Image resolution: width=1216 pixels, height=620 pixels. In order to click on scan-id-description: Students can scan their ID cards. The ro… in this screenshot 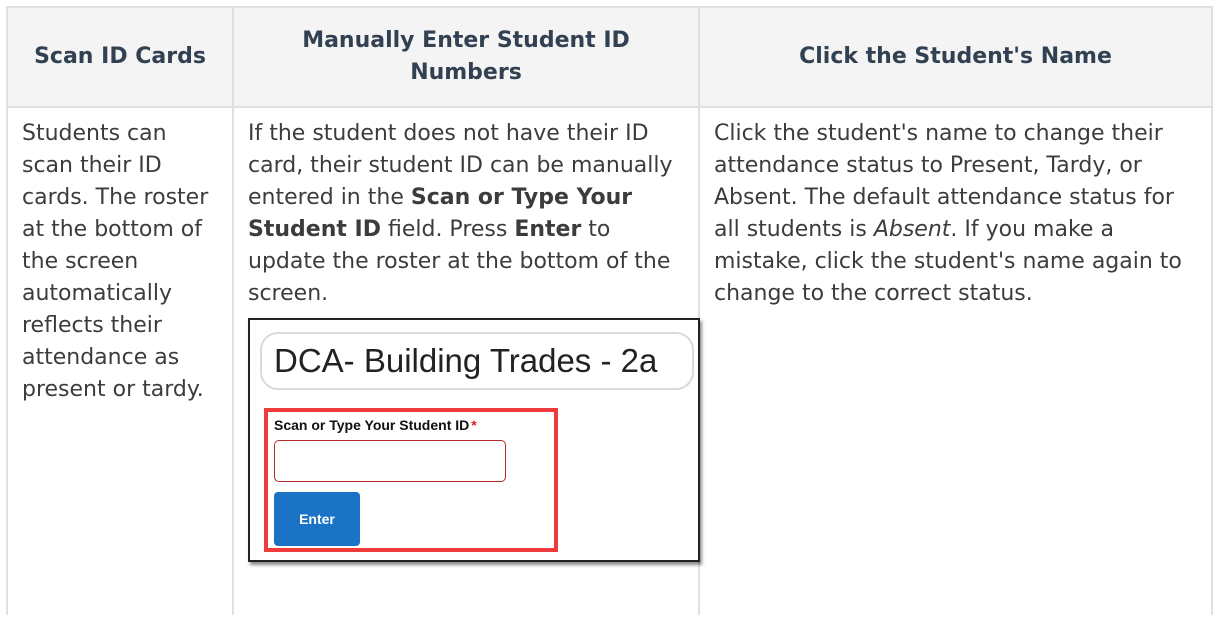, I will do `click(115, 261)`.